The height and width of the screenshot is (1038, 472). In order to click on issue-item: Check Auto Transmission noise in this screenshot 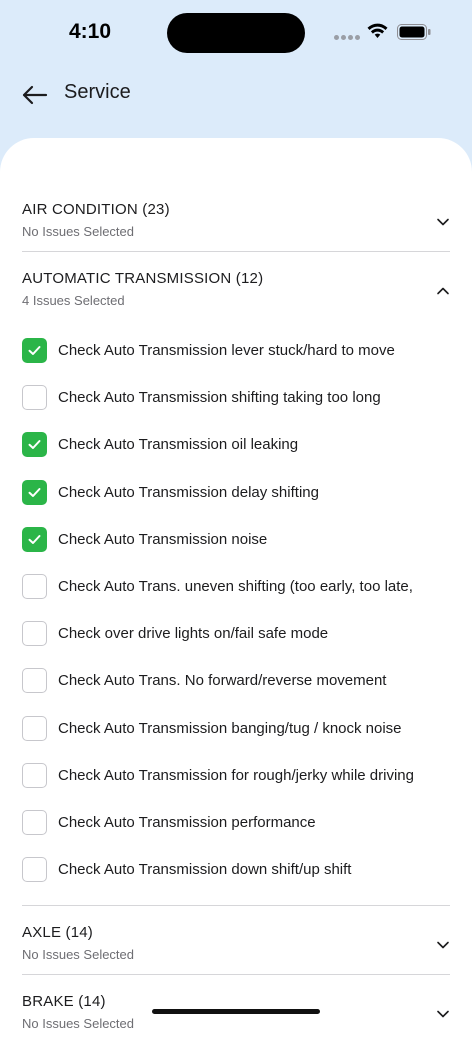, I will do `click(242, 548)`.